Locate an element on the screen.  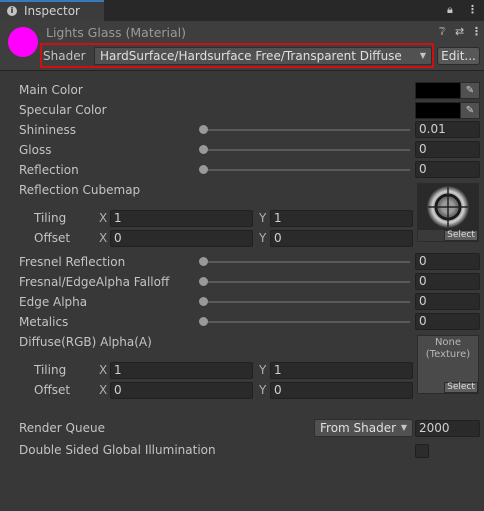
cubemap-offset-x-input: 0 is located at coordinates (181, 238).